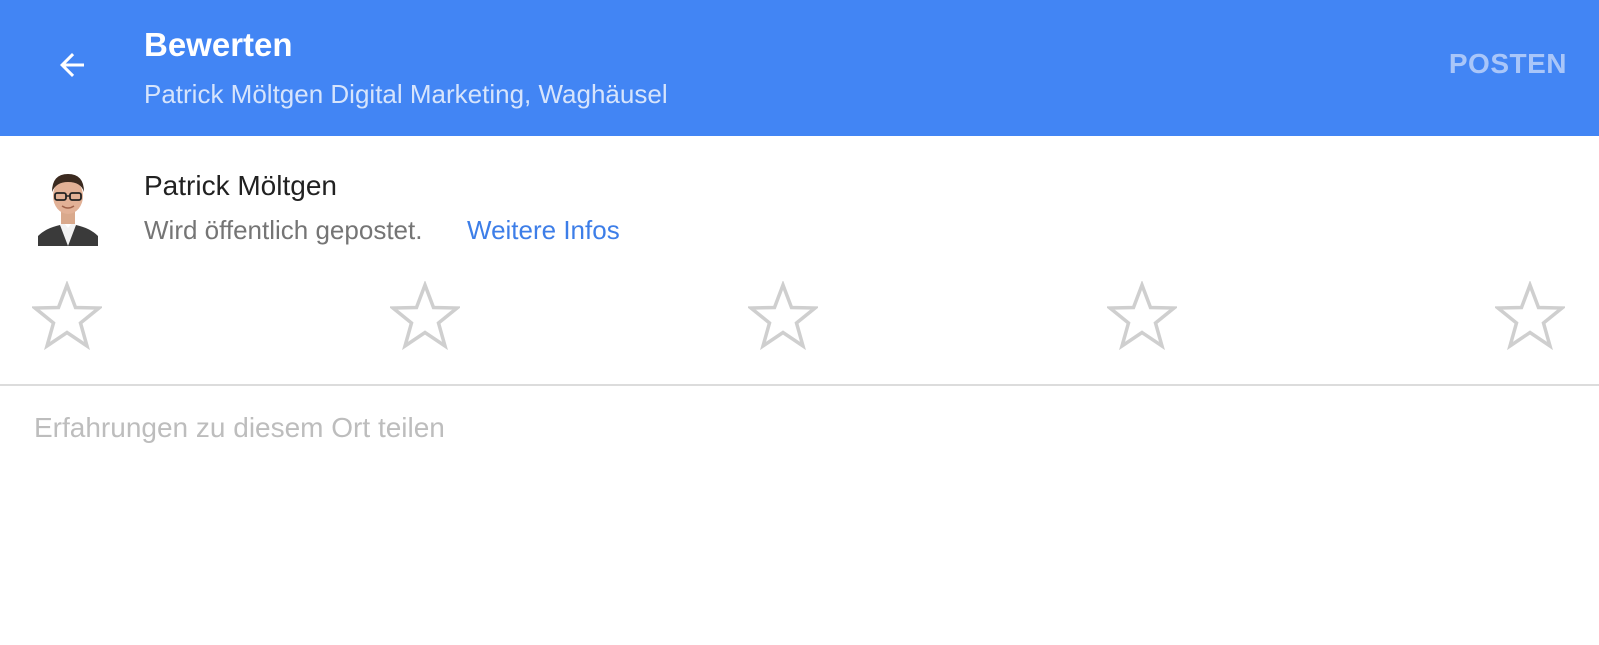 Image resolution: width=1599 pixels, height=645 pixels. I want to click on page-title: Bewerten, so click(218, 44).